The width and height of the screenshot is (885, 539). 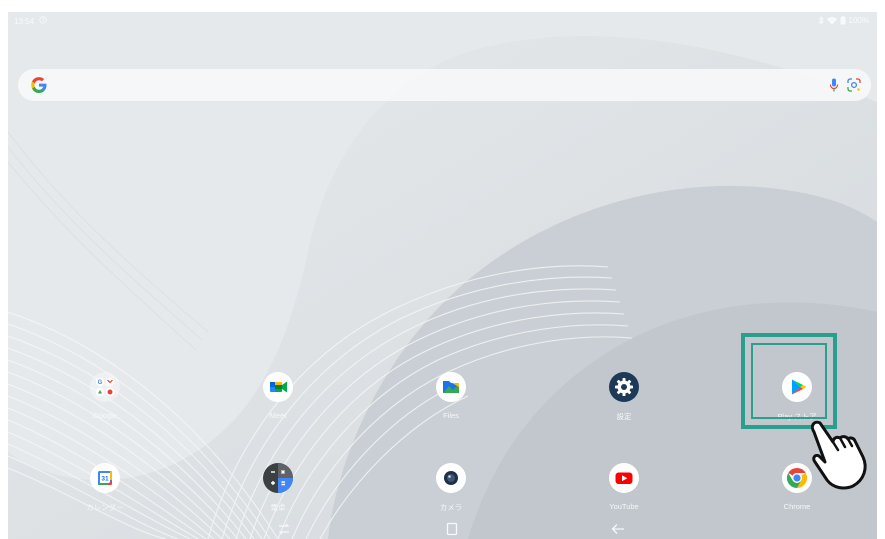 I want to click on google-folder-icon: G, so click(x=105, y=387).